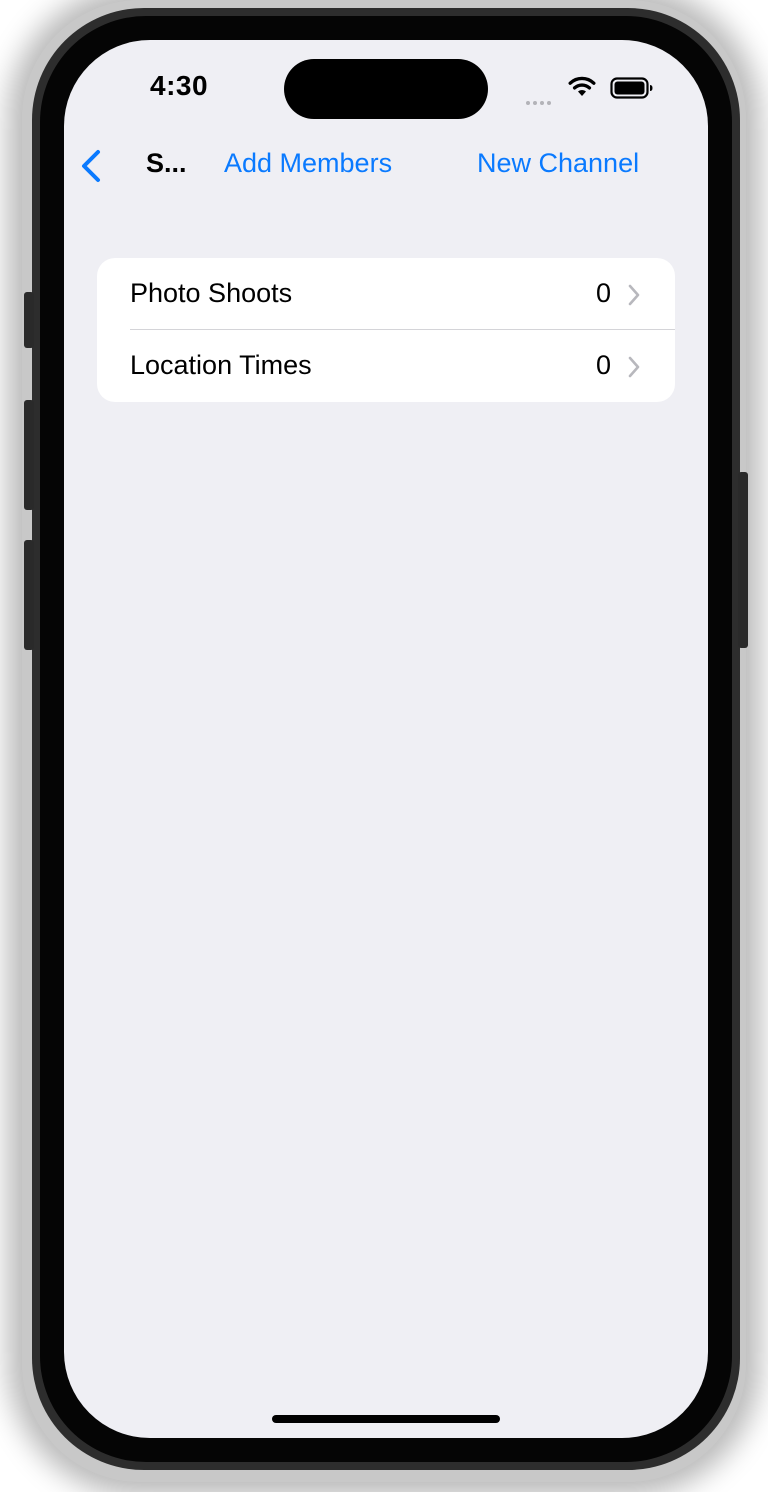  I want to click on add-members-button: Add Members, so click(308, 163).